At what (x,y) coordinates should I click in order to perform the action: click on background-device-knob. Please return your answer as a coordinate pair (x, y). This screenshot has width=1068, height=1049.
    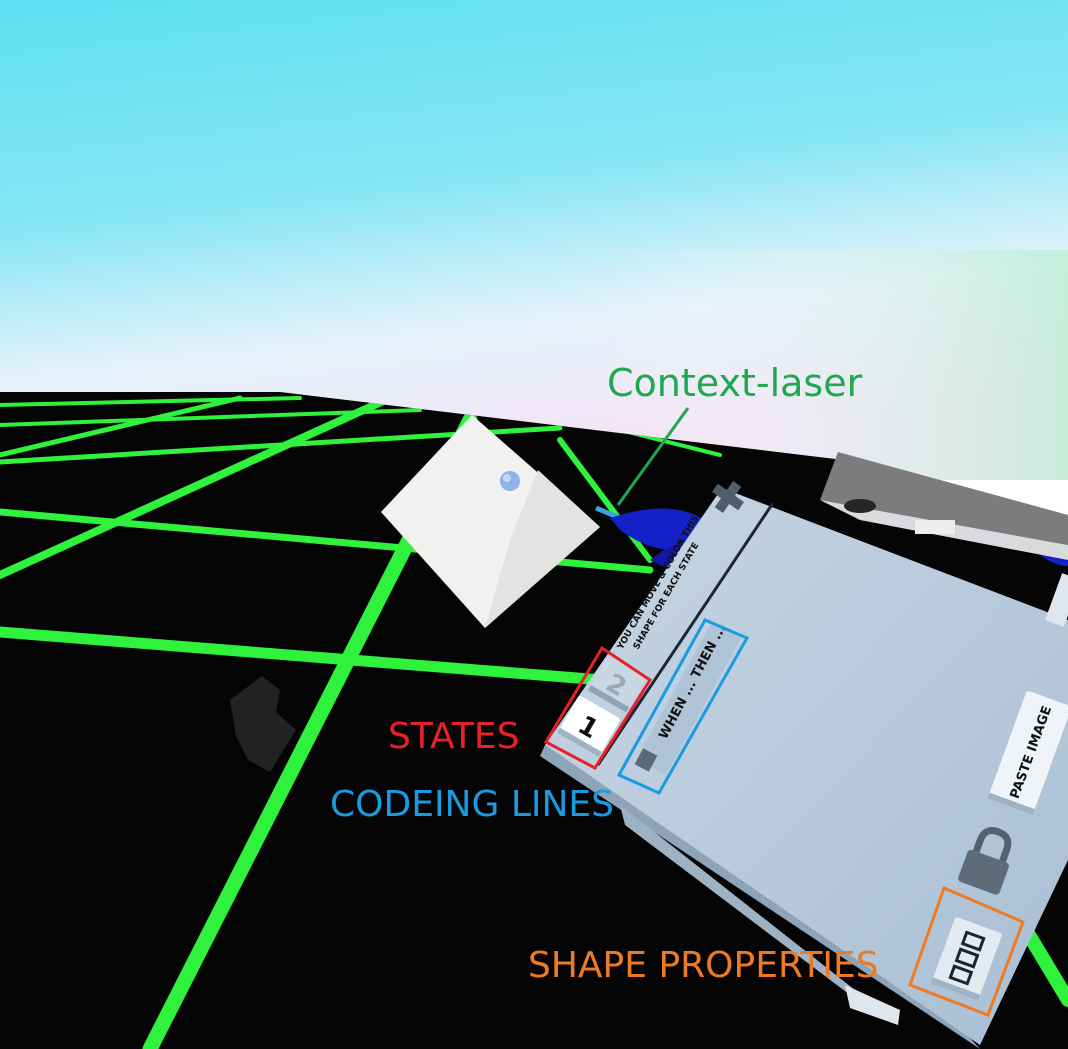
    Looking at the image, I should click on (860, 506).